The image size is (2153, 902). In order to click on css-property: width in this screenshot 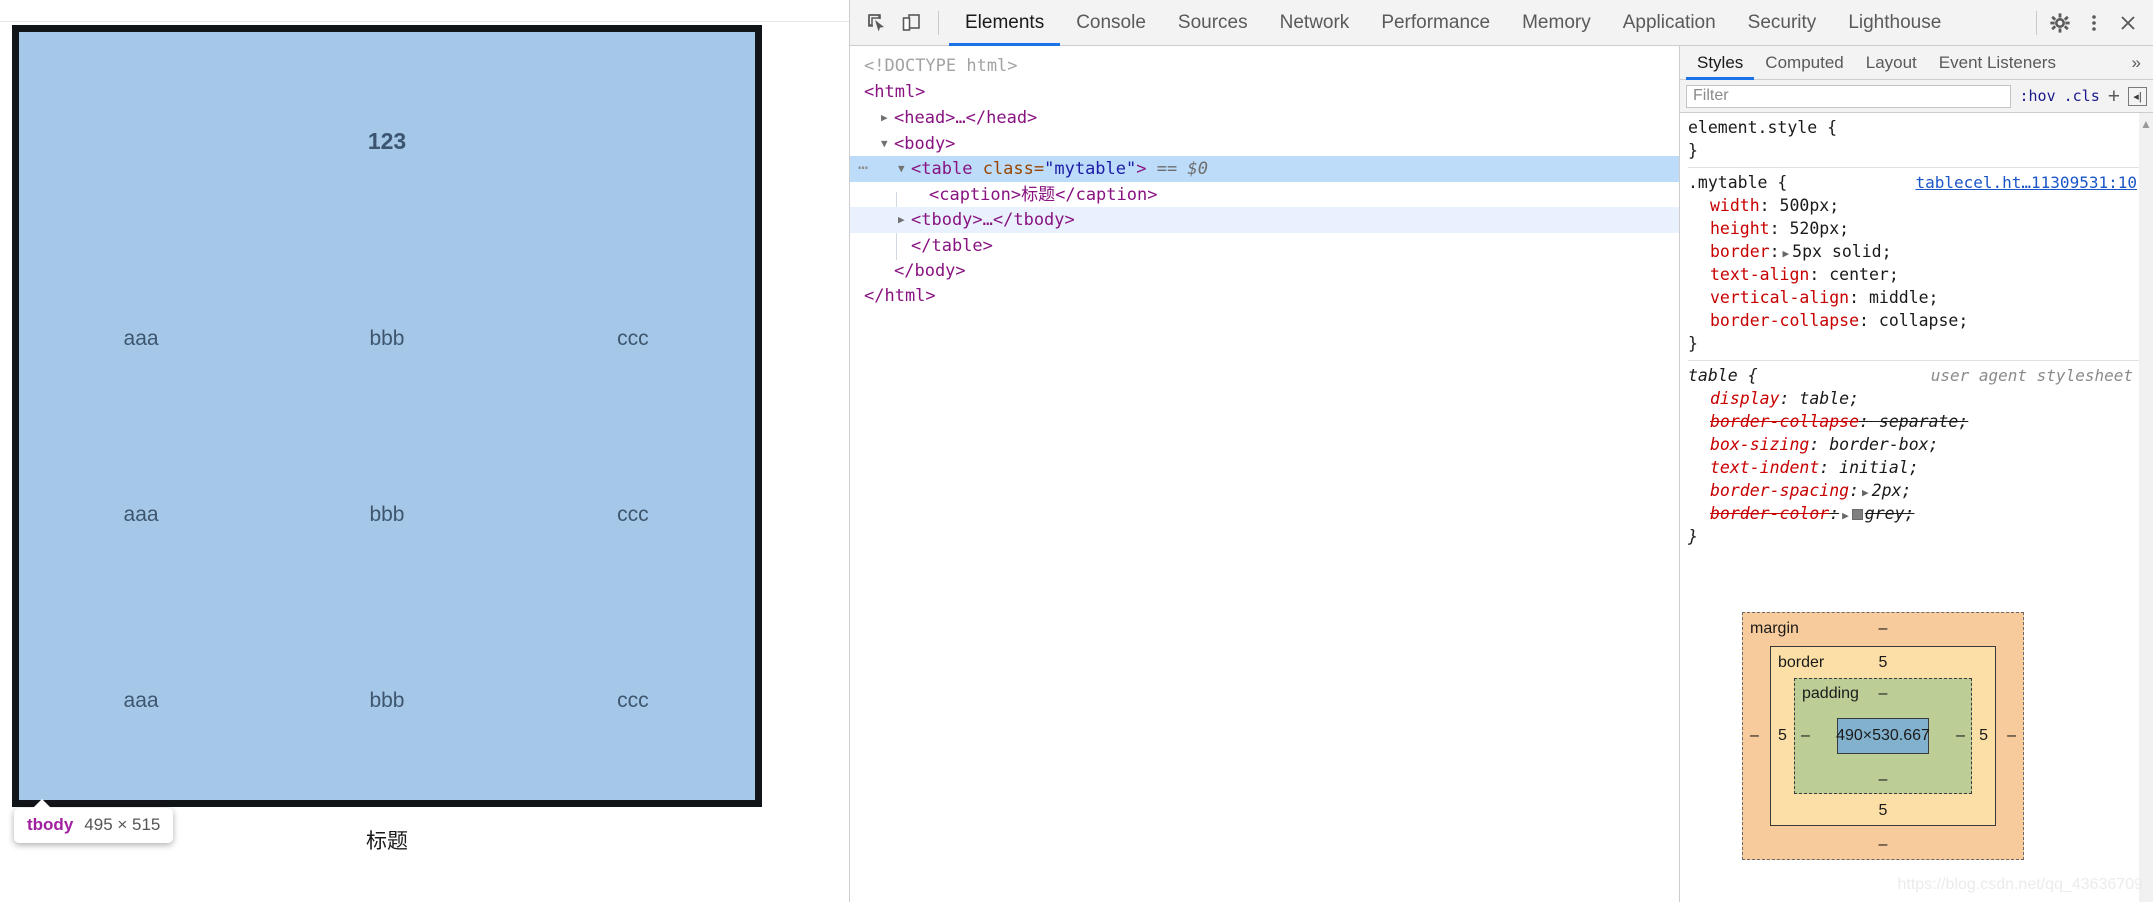, I will do `click(1724, 205)`.